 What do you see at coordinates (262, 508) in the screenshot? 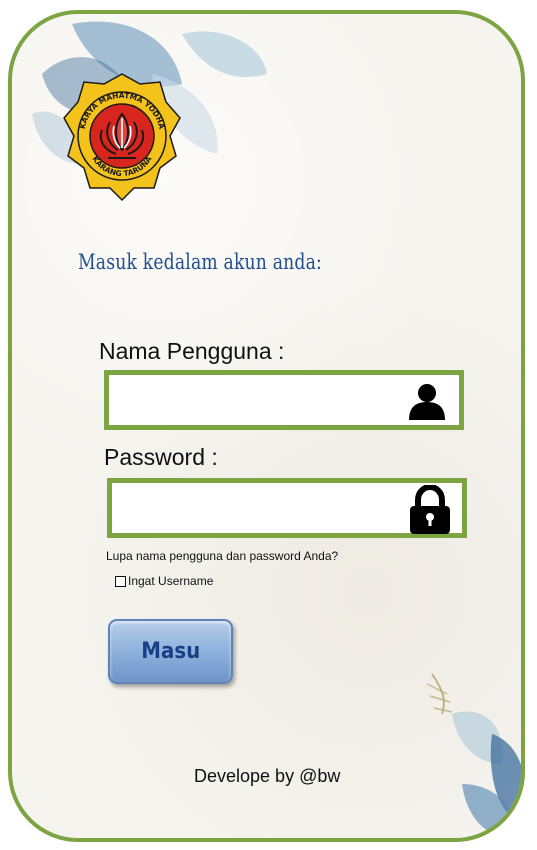
I see `password-input` at bounding box center [262, 508].